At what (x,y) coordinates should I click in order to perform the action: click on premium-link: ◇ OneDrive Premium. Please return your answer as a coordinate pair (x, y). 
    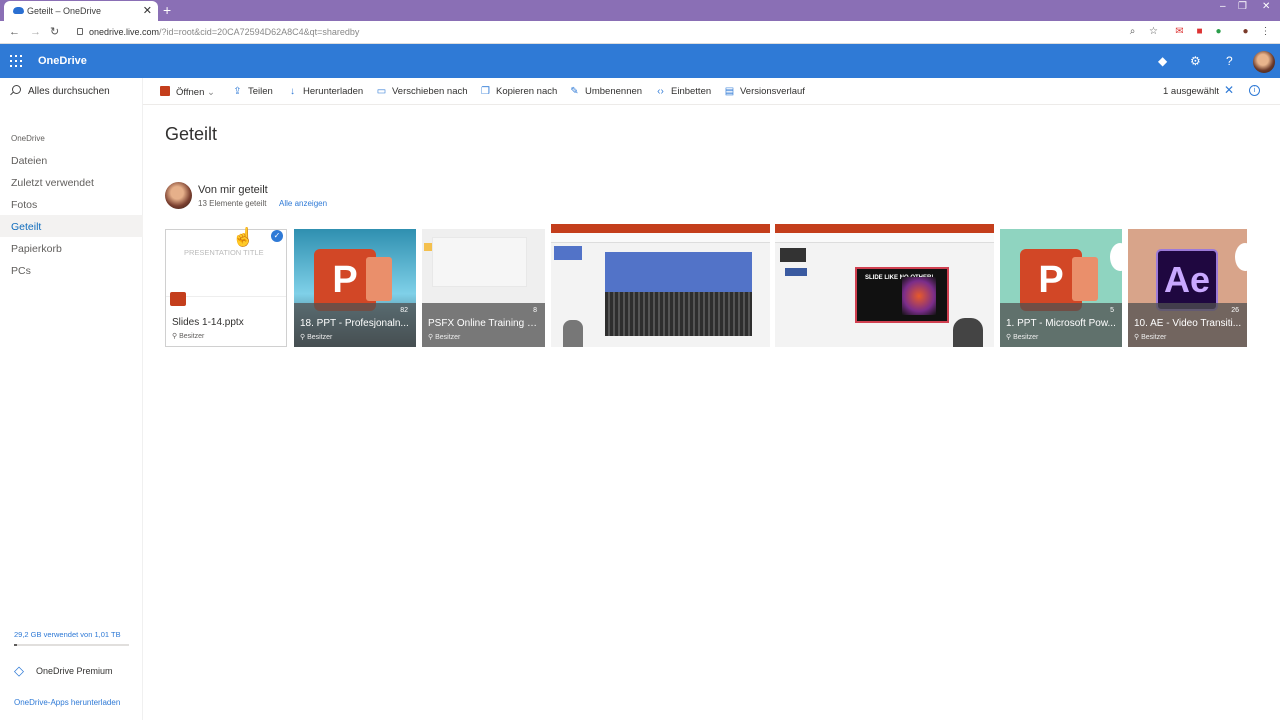
    Looking at the image, I should click on (63, 670).